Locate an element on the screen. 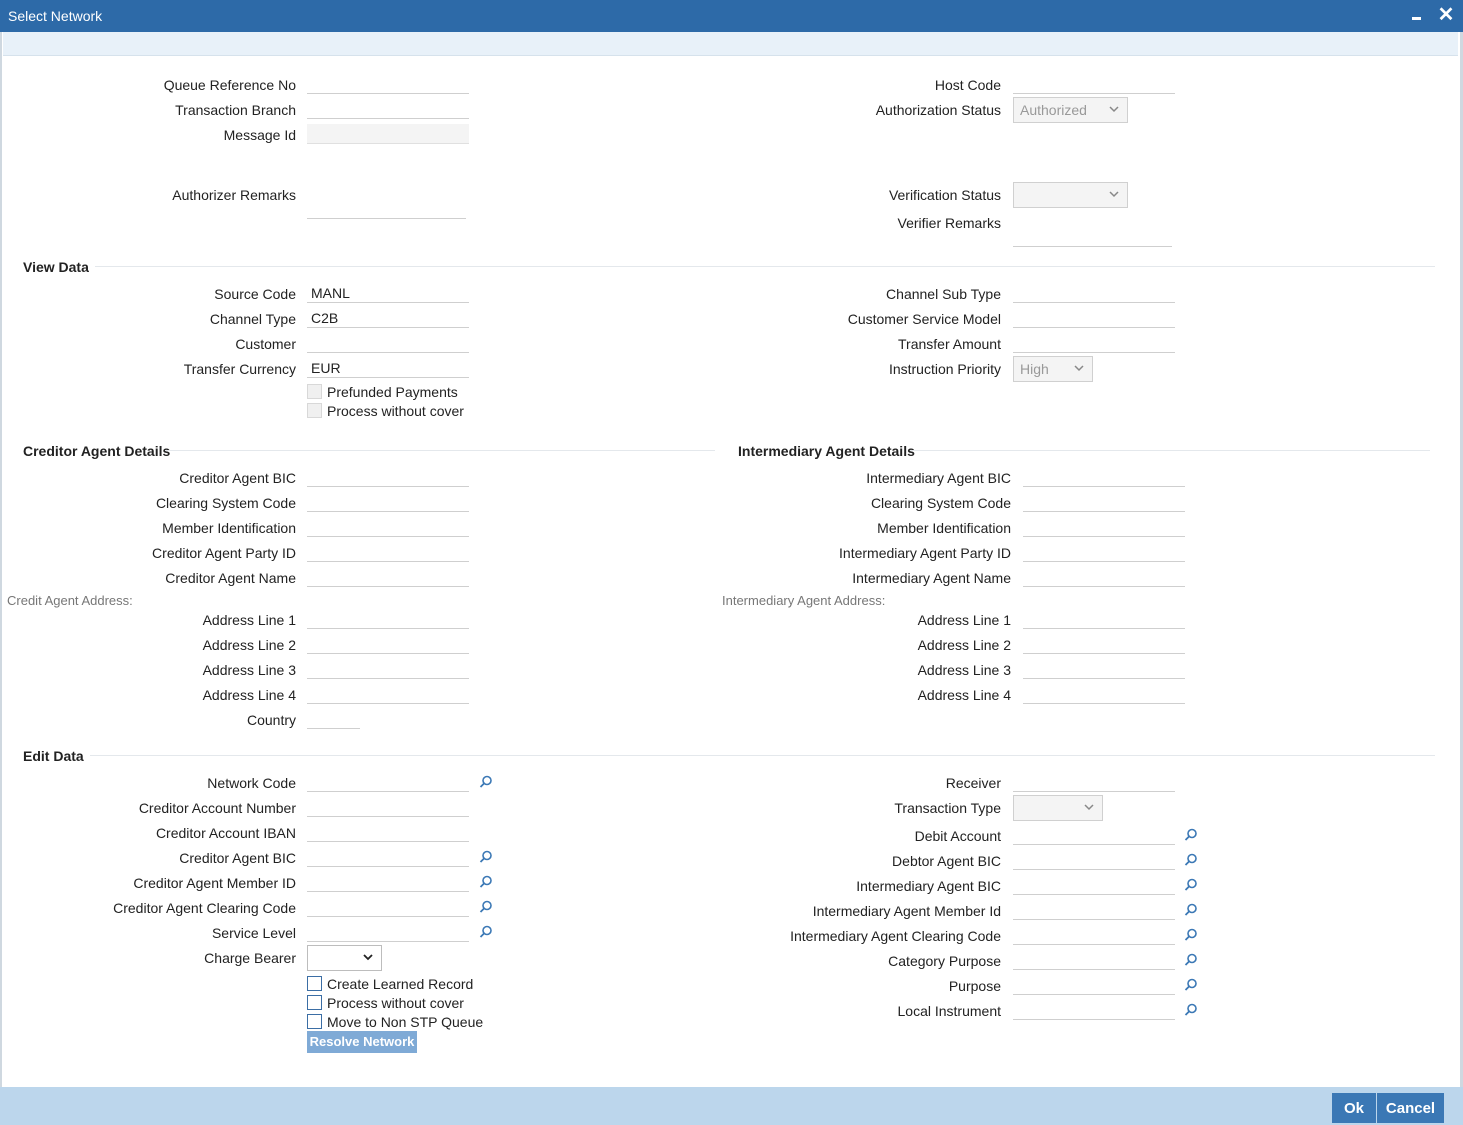  intermediary-address-line-3-input is located at coordinates (1104, 669).